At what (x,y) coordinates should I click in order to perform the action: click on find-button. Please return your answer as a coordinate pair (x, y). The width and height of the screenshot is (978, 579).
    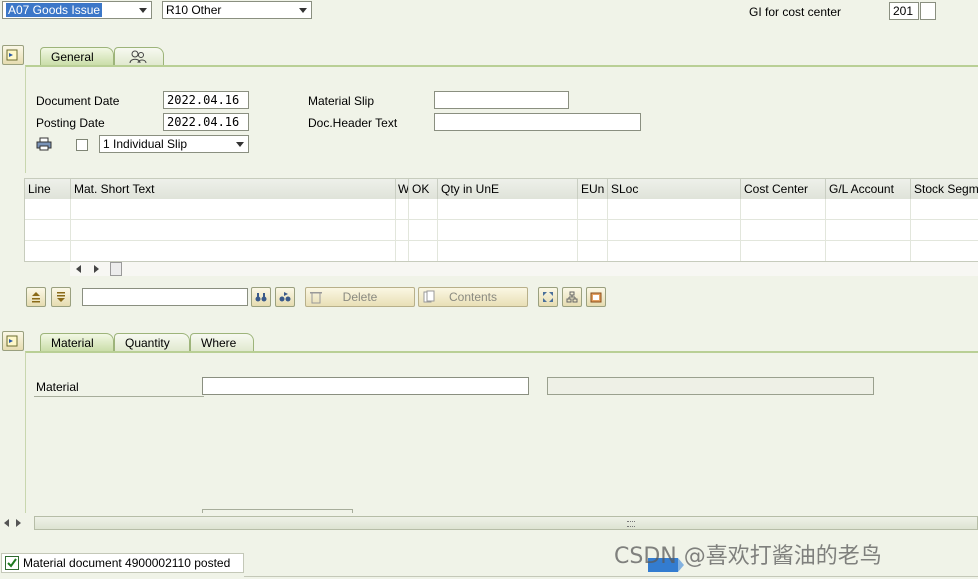
    Looking at the image, I should click on (261, 297).